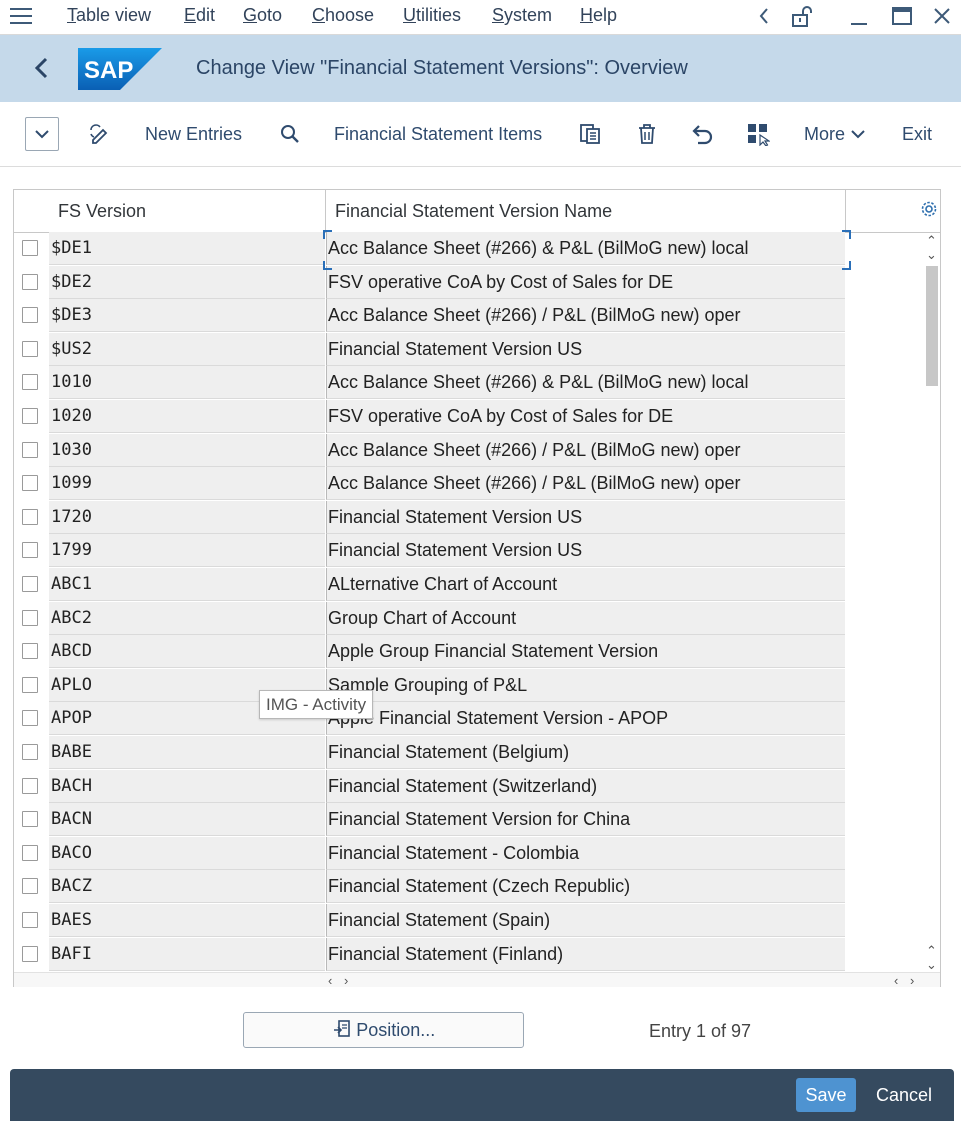  I want to click on menu-choose: Choose, so click(343, 15).